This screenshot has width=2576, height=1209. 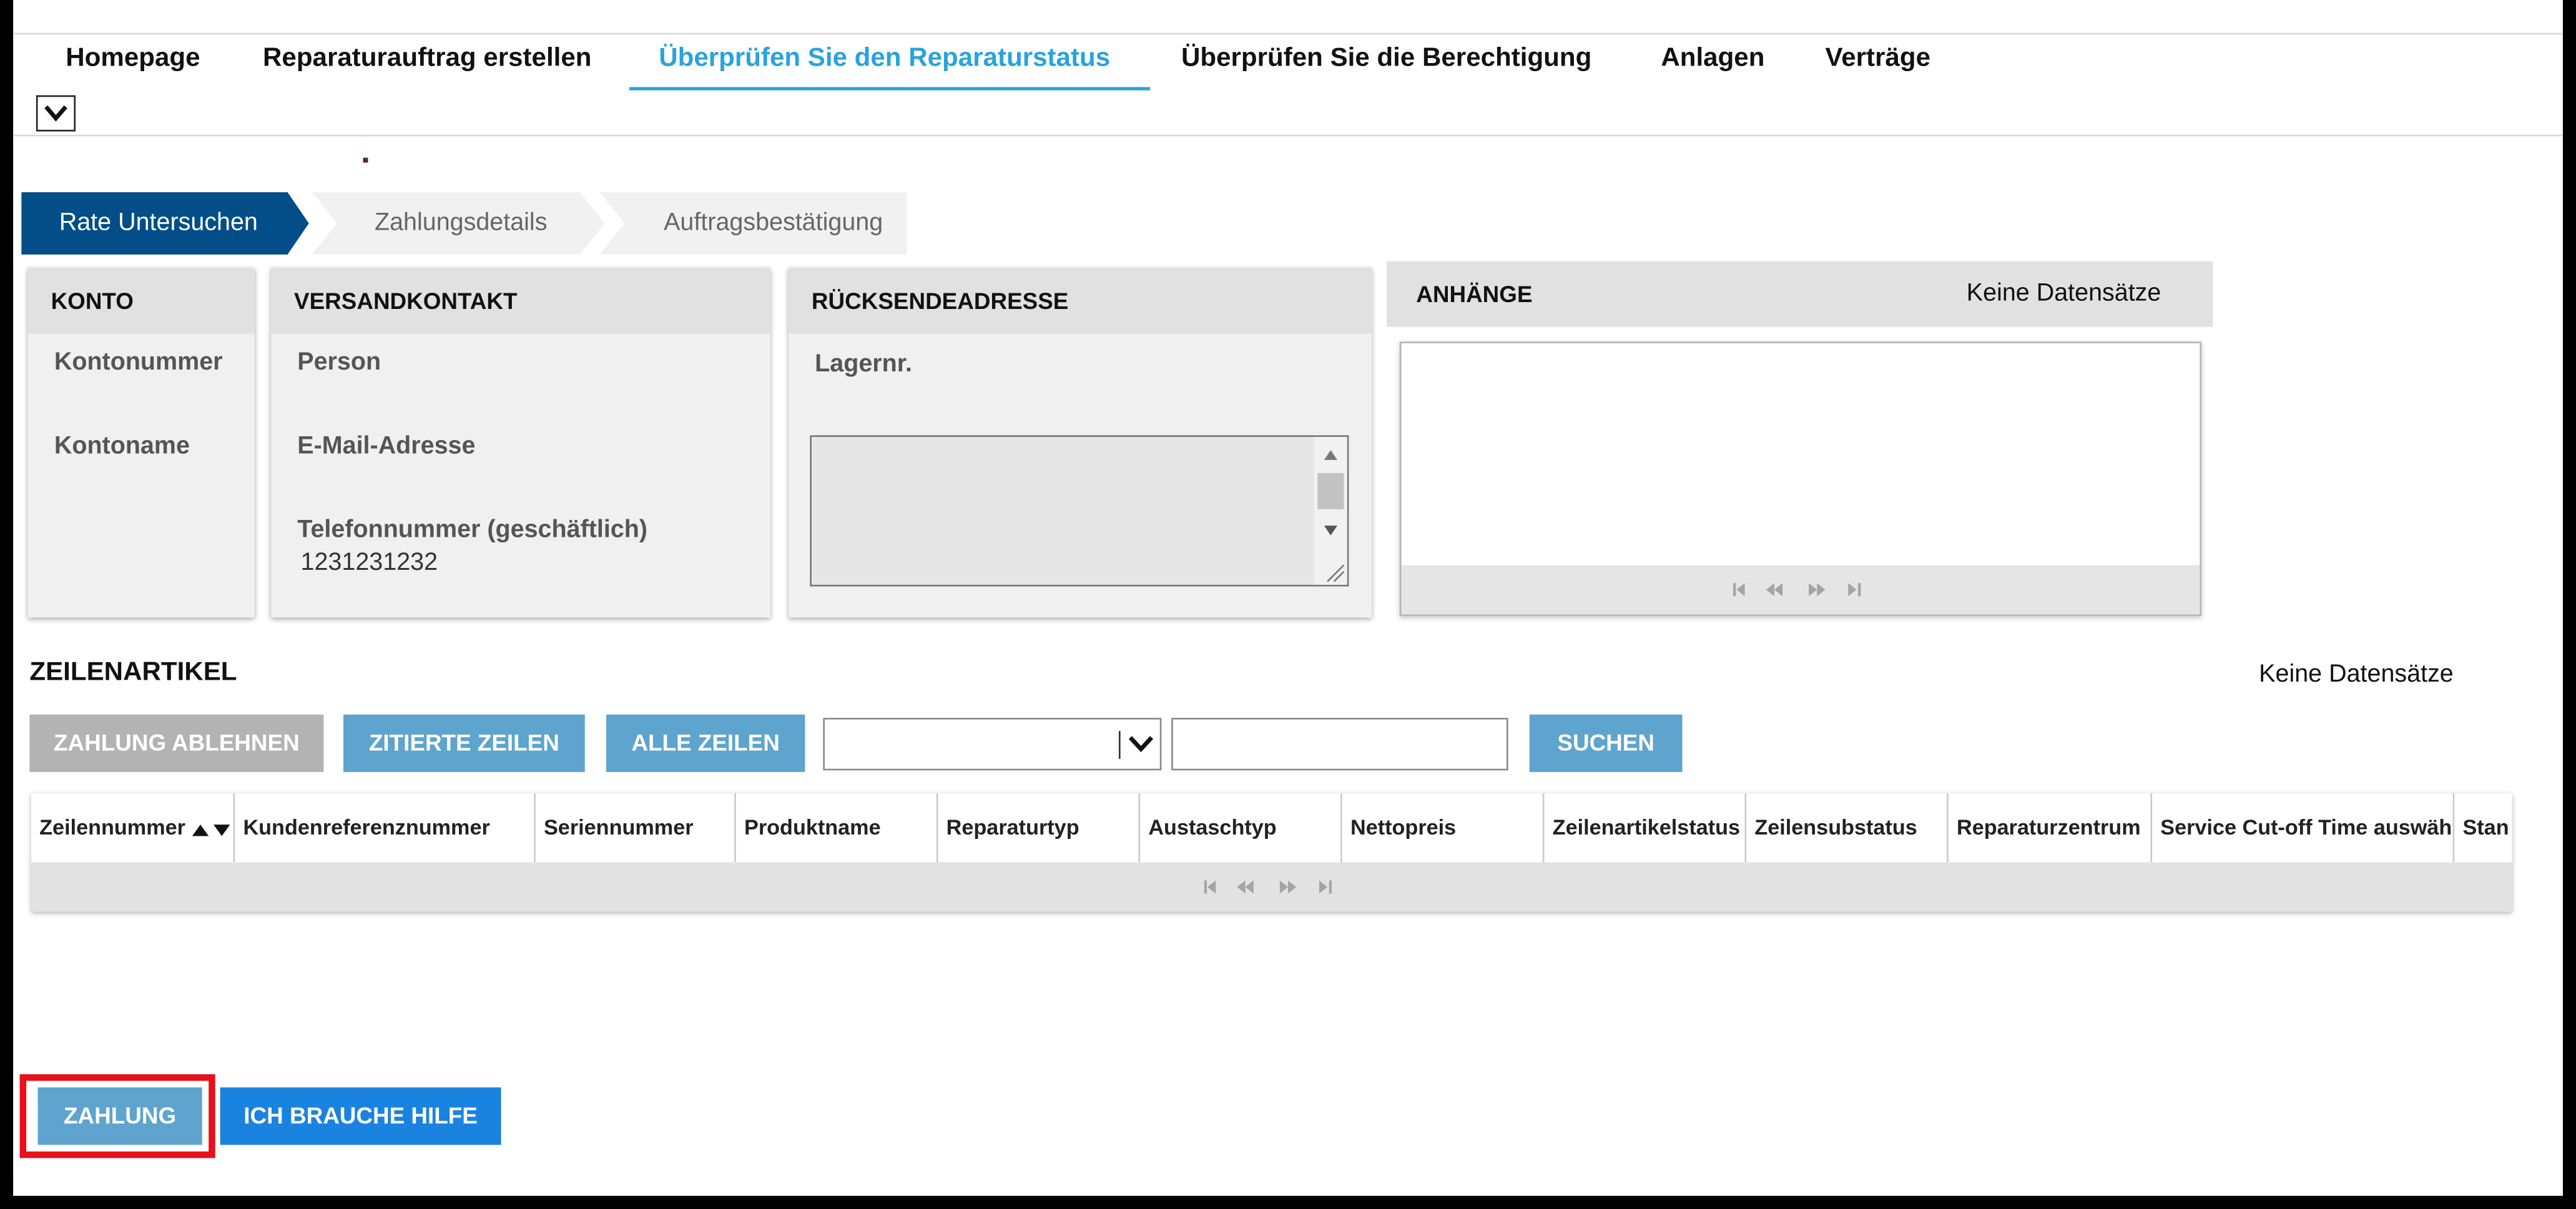 What do you see at coordinates (427, 59) in the screenshot?
I see `nav-create-repair-order: Reparaturauftrag erstellen` at bounding box center [427, 59].